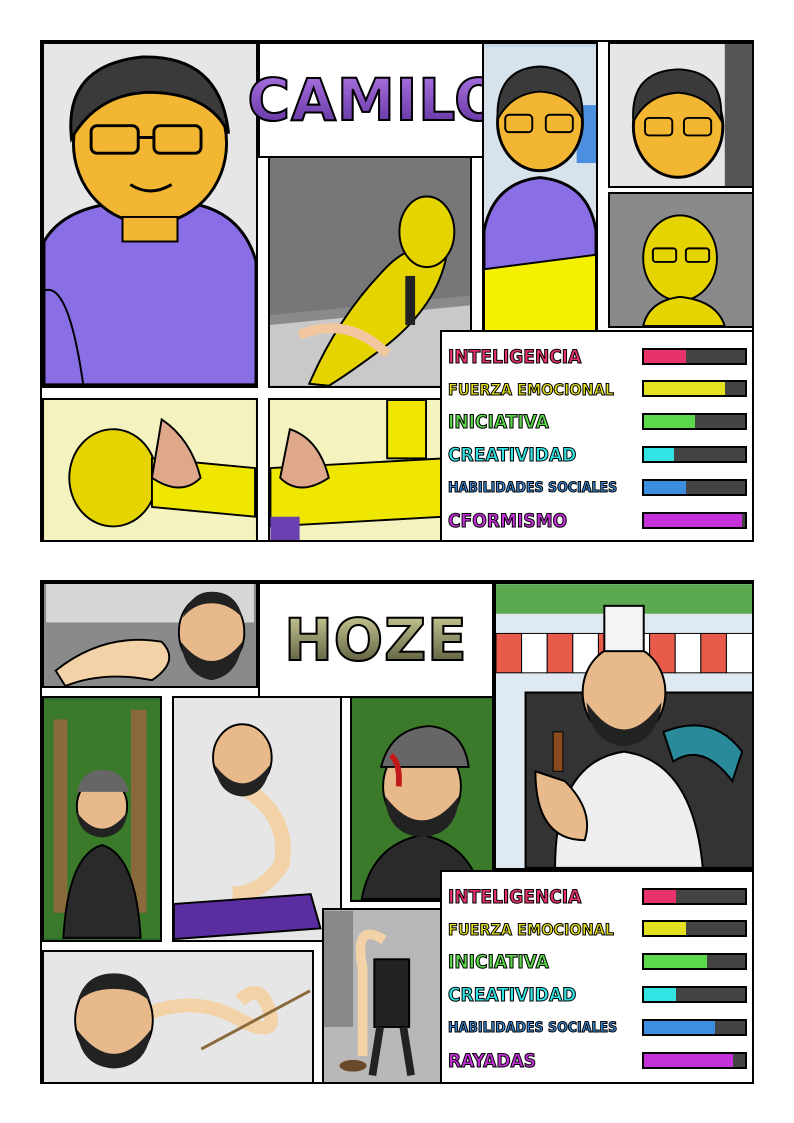 This screenshot has width=794, height=1123. Describe the element at coordinates (598, 455) in the screenshot. I see `camilo-stat-creatividad: CREATIVIDAD` at that location.